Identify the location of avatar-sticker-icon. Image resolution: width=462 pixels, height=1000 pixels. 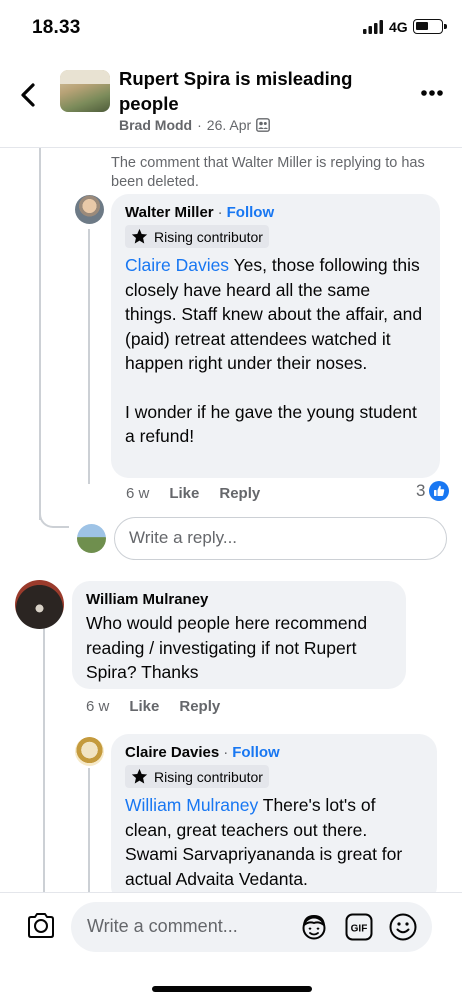
(314, 927).